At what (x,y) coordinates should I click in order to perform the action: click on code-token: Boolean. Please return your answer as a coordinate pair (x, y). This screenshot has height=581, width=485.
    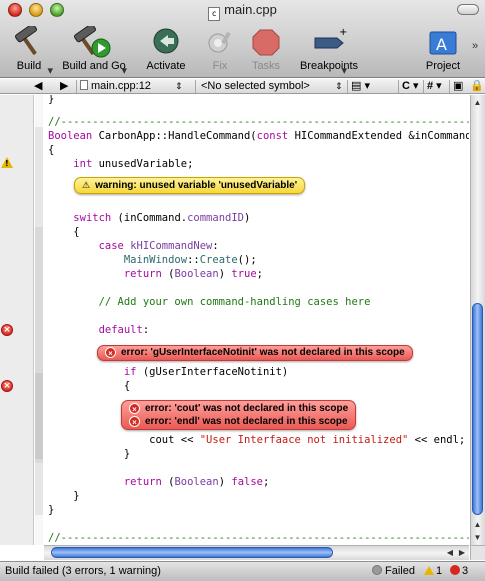
    Looking at the image, I should click on (70, 136).